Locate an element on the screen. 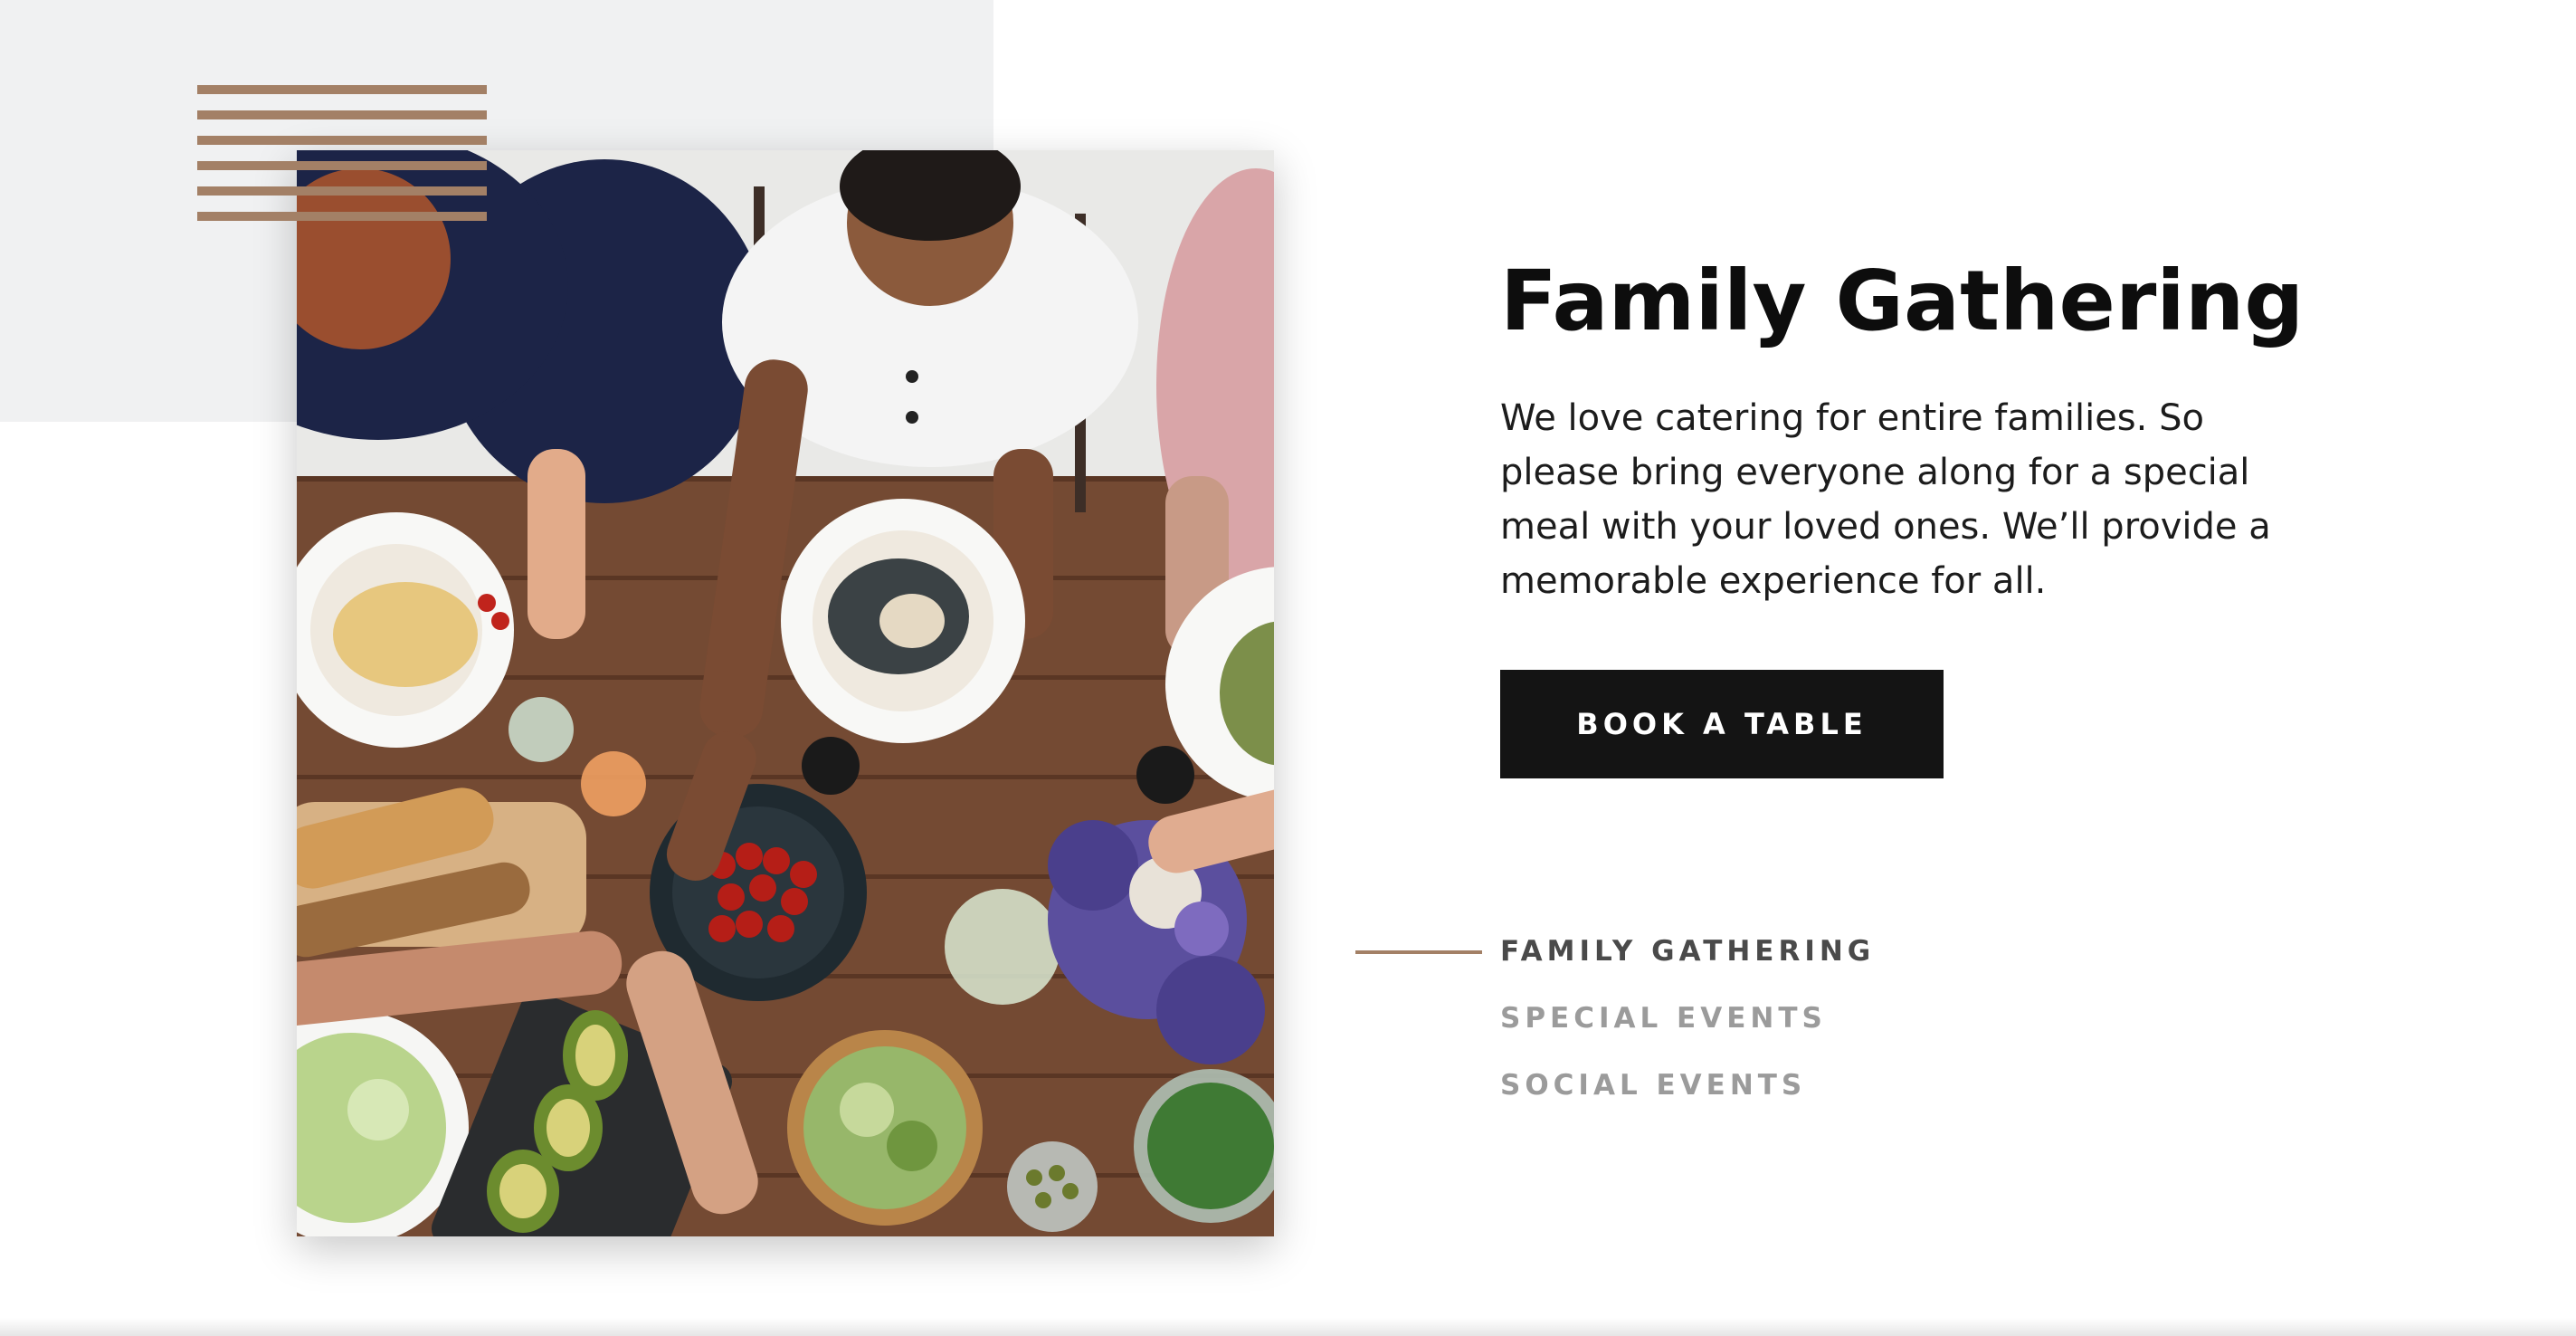 The image size is (2576, 1336). decorative-stripes is located at coordinates (342, 154).